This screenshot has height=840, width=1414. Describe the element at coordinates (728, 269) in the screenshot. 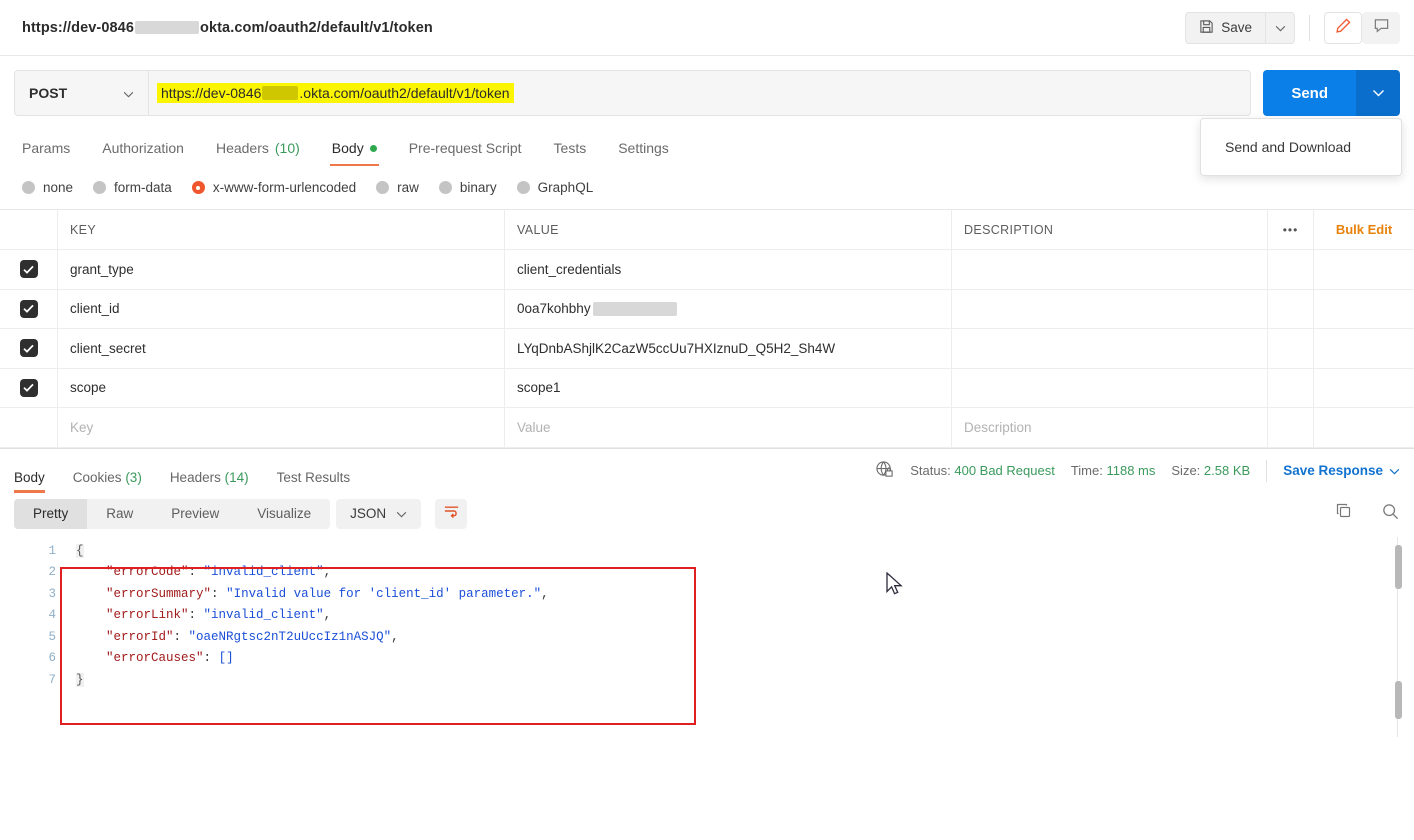

I see `row-value-cell: client_credentials` at that location.